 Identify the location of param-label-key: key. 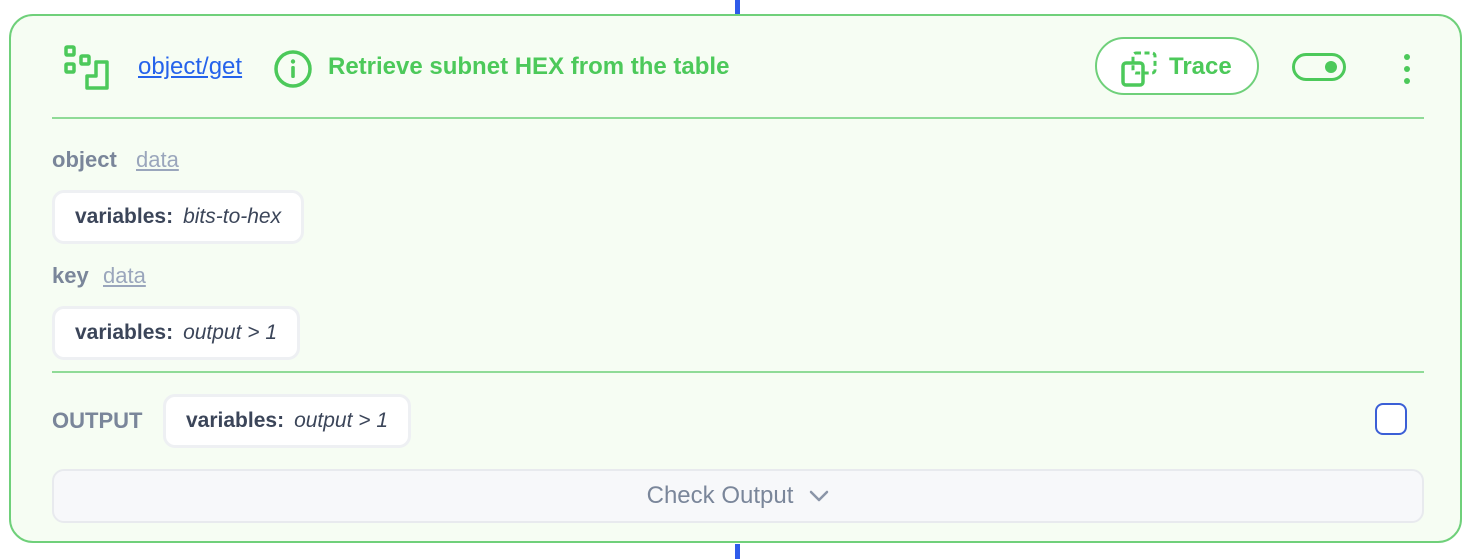
(70, 275).